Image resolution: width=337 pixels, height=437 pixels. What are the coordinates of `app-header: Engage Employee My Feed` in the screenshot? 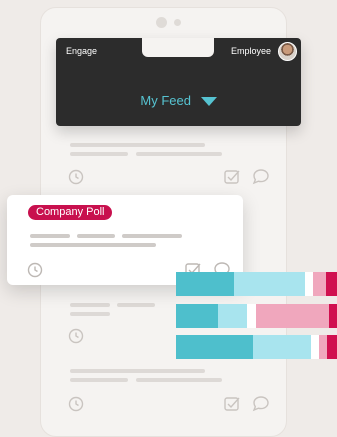 It's located at (178, 82).